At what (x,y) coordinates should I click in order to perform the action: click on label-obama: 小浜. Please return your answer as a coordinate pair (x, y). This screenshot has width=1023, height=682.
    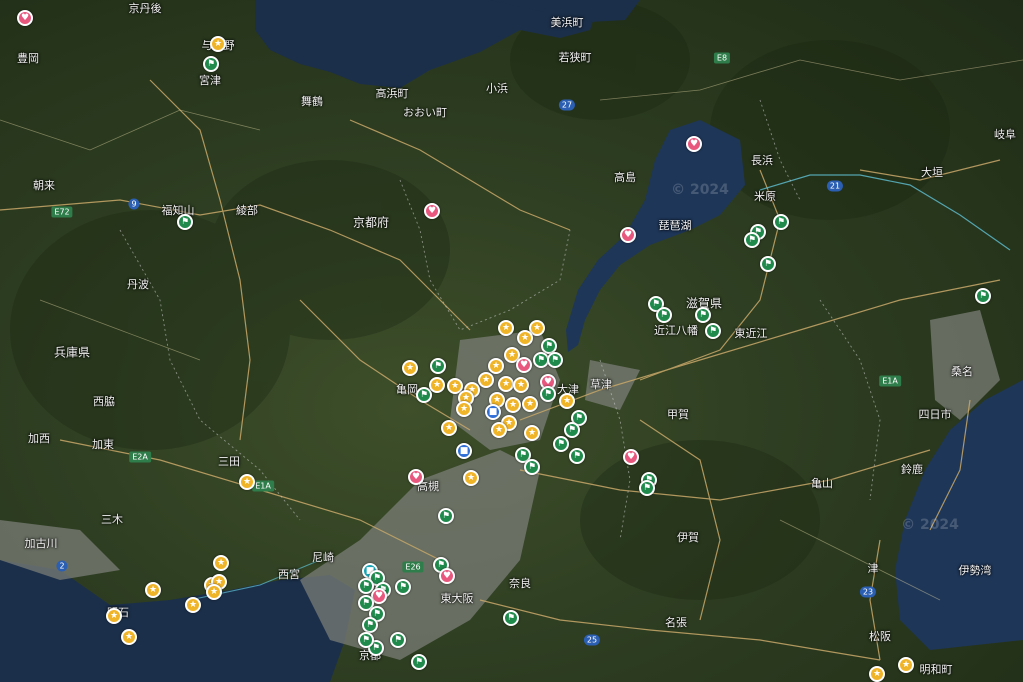
    Looking at the image, I should click on (497, 88).